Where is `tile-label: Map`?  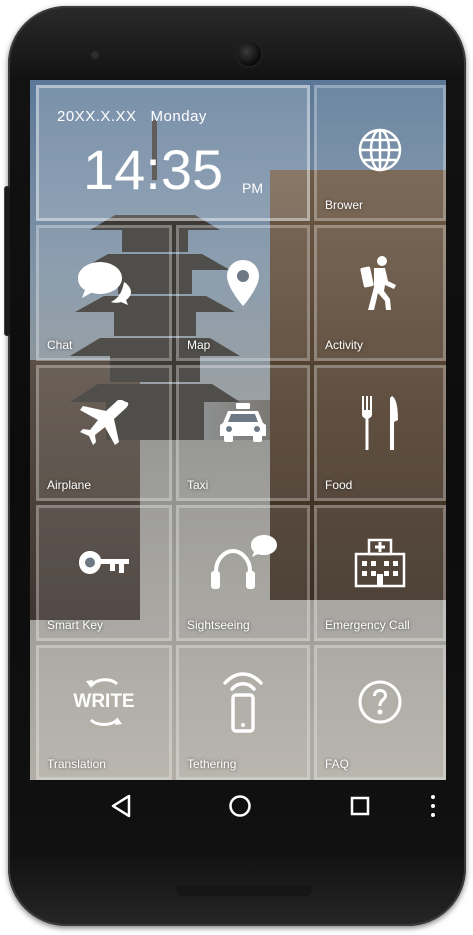 tile-label: Map is located at coordinates (199, 345).